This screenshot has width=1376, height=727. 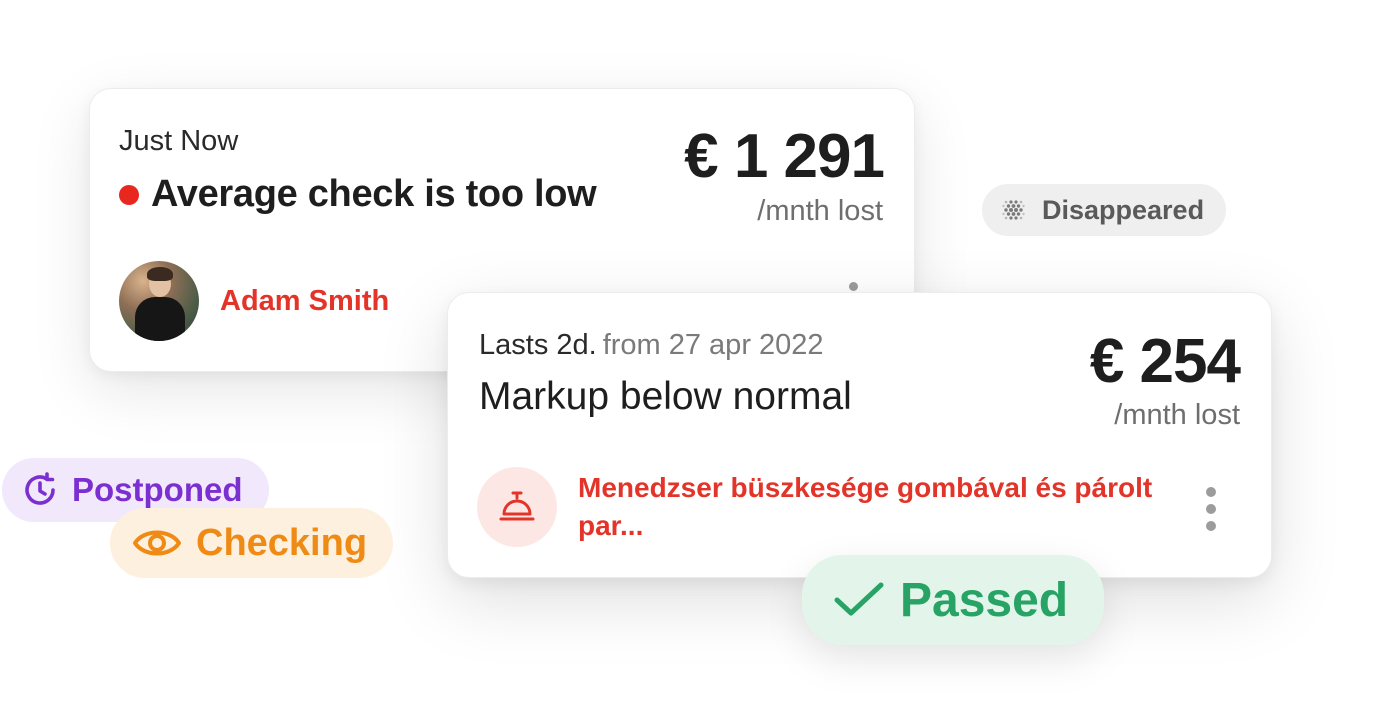 I want to click on avatar, so click(x=159, y=301).